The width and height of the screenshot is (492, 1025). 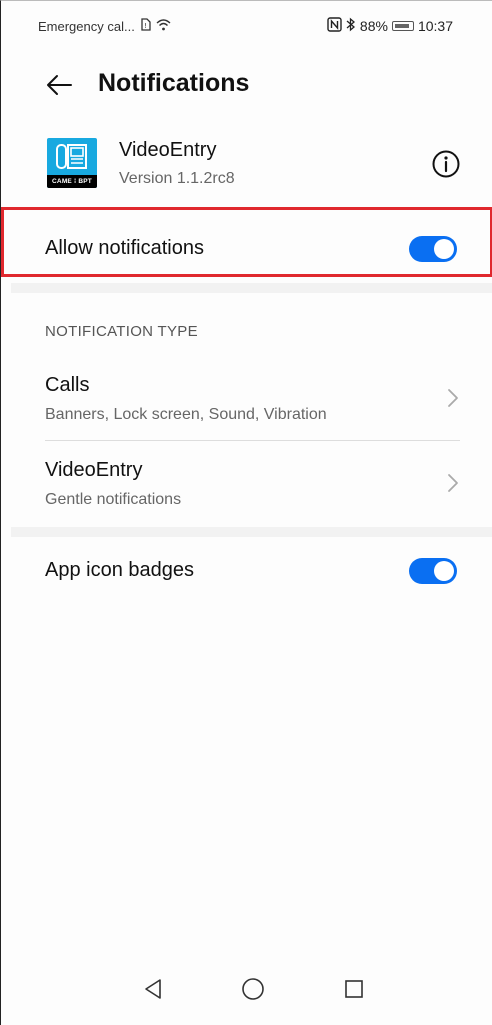 I want to click on back-triangle-icon, so click(x=153, y=989).